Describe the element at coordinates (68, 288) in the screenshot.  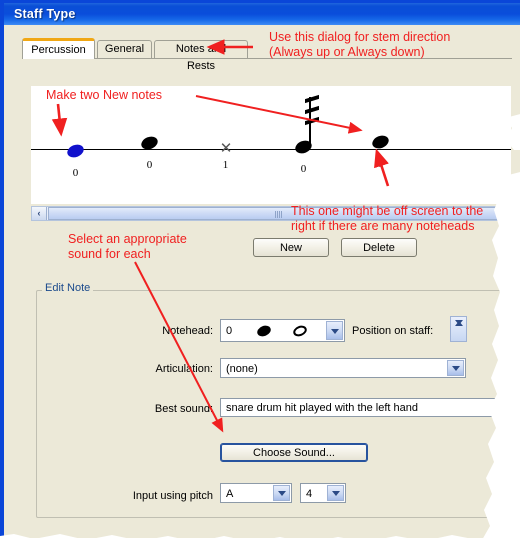
I see `edit-note-group-title: Edit Note` at that location.